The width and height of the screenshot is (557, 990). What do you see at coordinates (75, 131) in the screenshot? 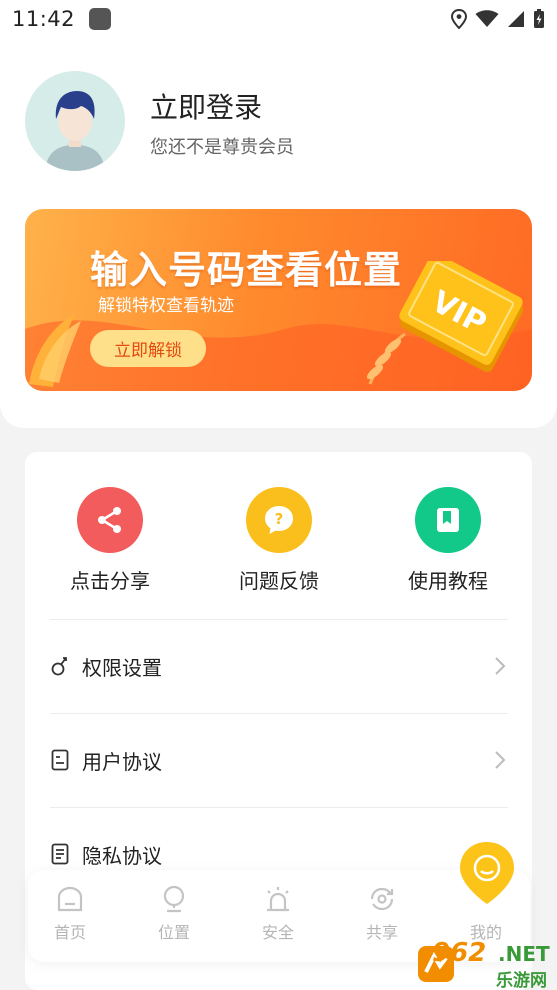
I see `default-avatar-icon` at bounding box center [75, 131].